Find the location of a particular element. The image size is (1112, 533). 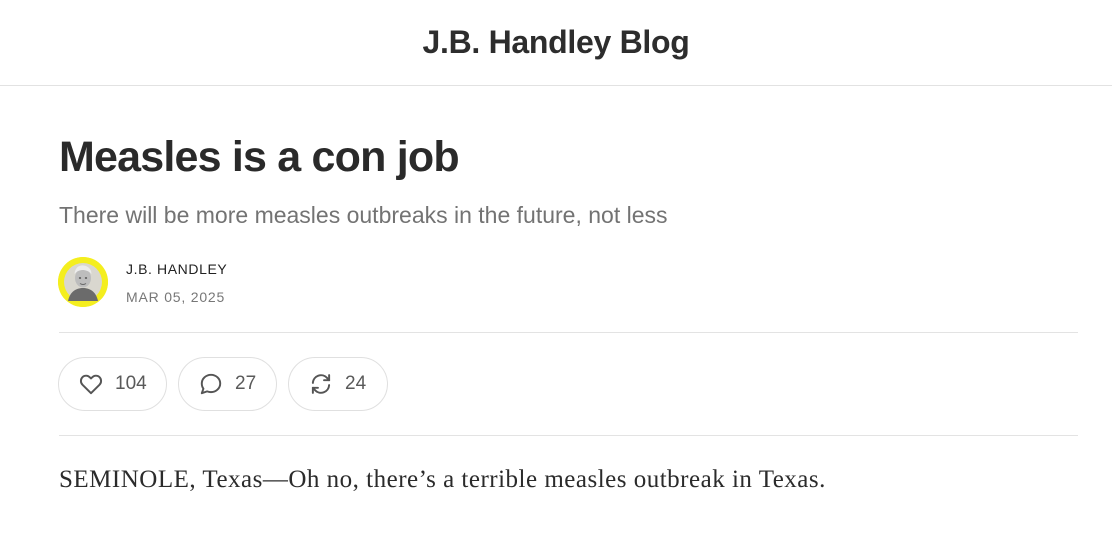

author-avatar is located at coordinates (83, 282).